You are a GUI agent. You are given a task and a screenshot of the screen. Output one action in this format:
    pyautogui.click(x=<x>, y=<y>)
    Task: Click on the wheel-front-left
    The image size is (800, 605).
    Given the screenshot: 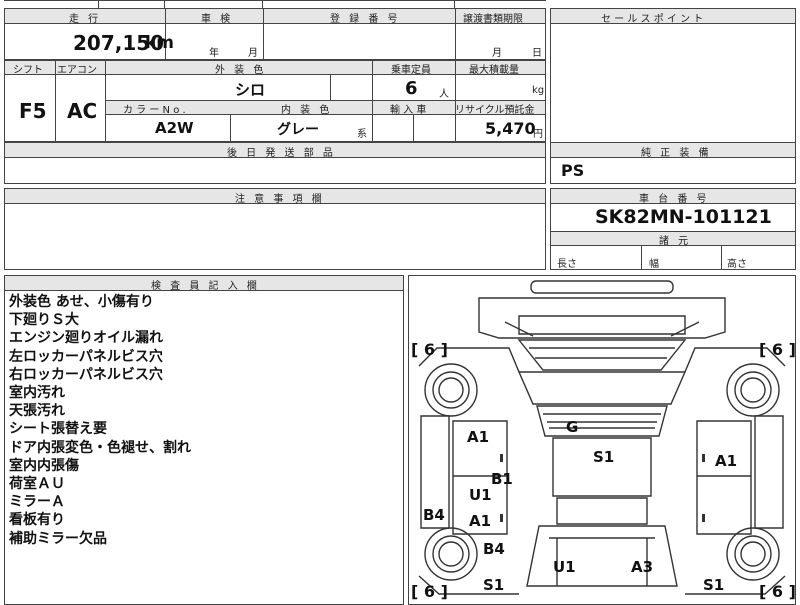 What is the action you would take?
    pyautogui.click(x=451, y=390)
    